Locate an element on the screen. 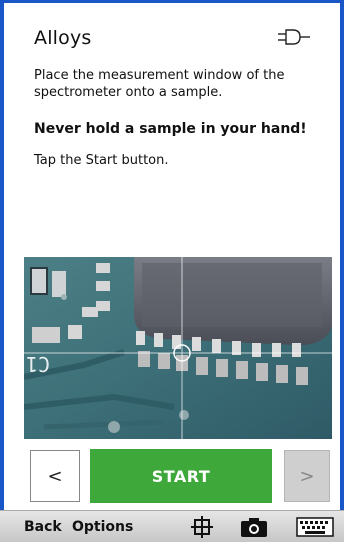 The width and height of the screenshot is (344, 542). start-button: START is located at coordinates (181, 476).